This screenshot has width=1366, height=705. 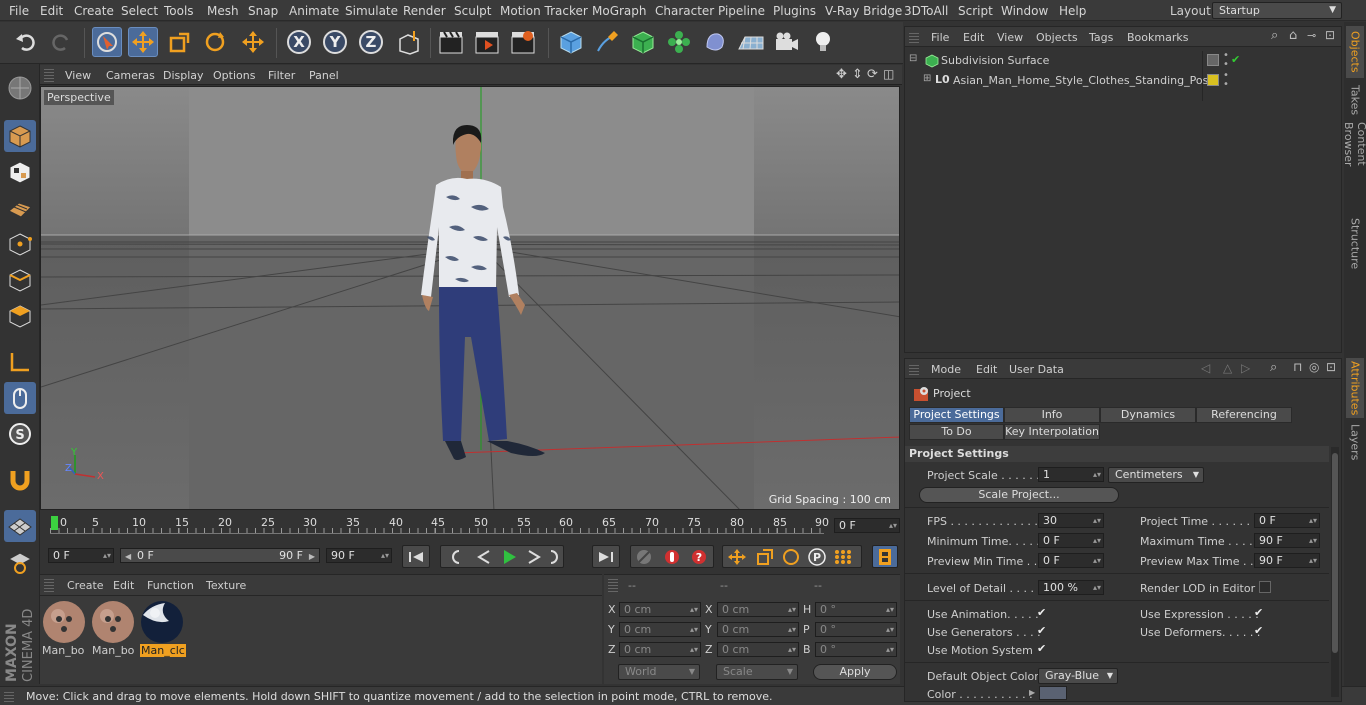 What do you see at coordinates (416, 556) in the screenshot?
I see `go-to-start-button` at bounding box center [416, 556].